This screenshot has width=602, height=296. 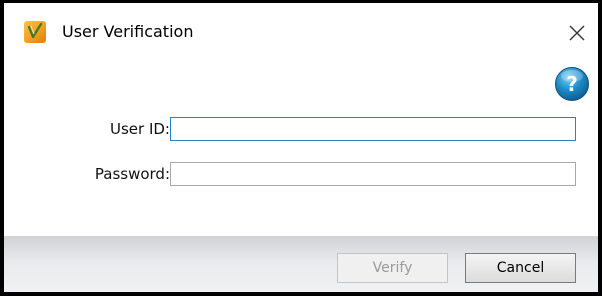 What do you see at coordinates (373, 129) in the screenshot?
I see `user-id-input` at bounding box center [373, 129].